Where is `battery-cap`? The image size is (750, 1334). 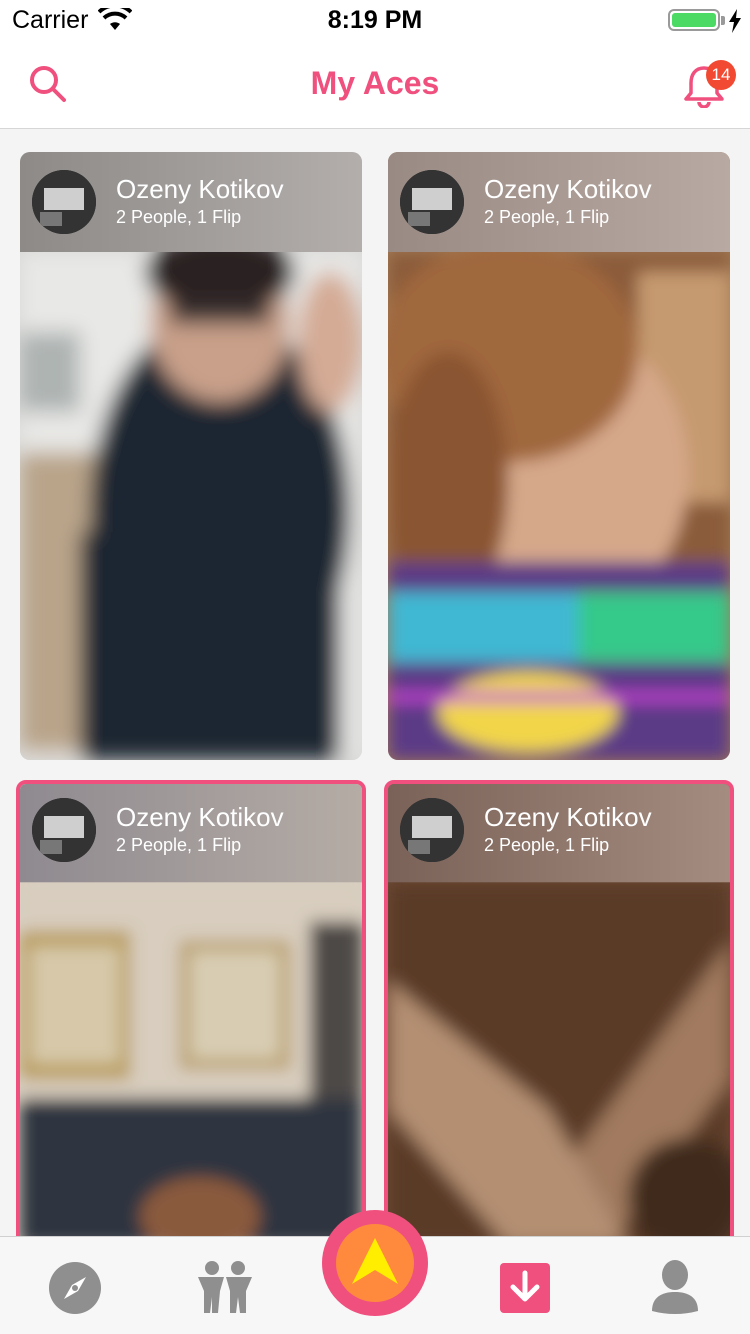 battery-cap is located at coordinates (723, 20).